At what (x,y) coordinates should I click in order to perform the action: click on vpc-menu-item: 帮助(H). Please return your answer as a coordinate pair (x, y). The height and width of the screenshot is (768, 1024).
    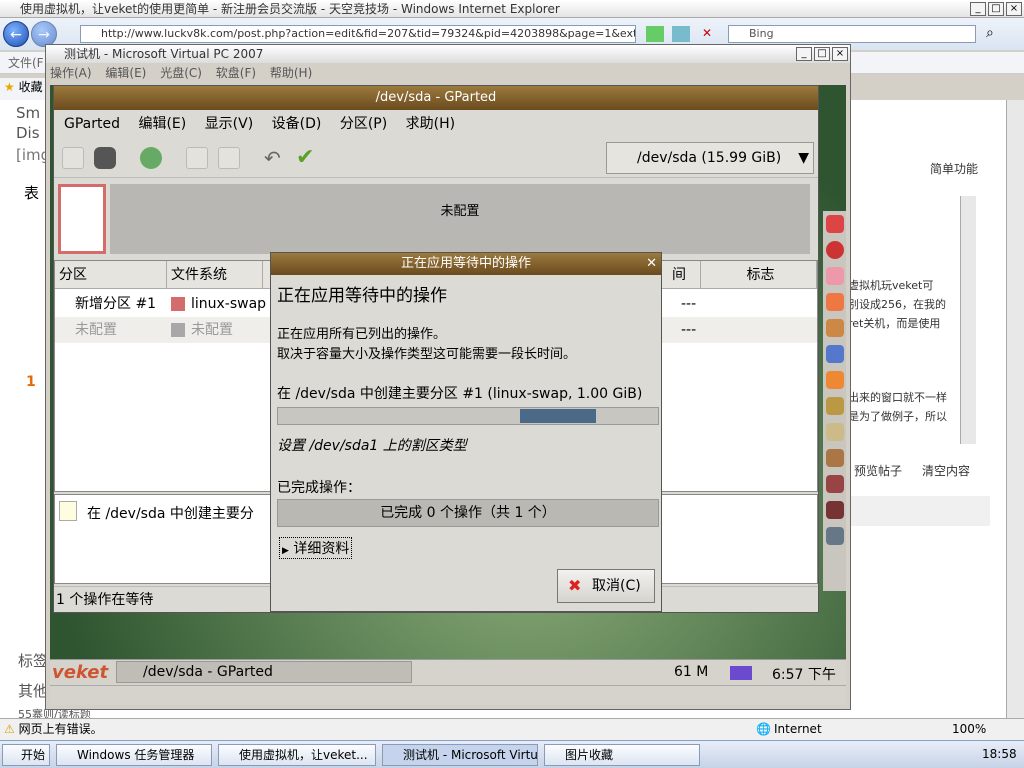
    Looking at the image, I should click on (291, 73).